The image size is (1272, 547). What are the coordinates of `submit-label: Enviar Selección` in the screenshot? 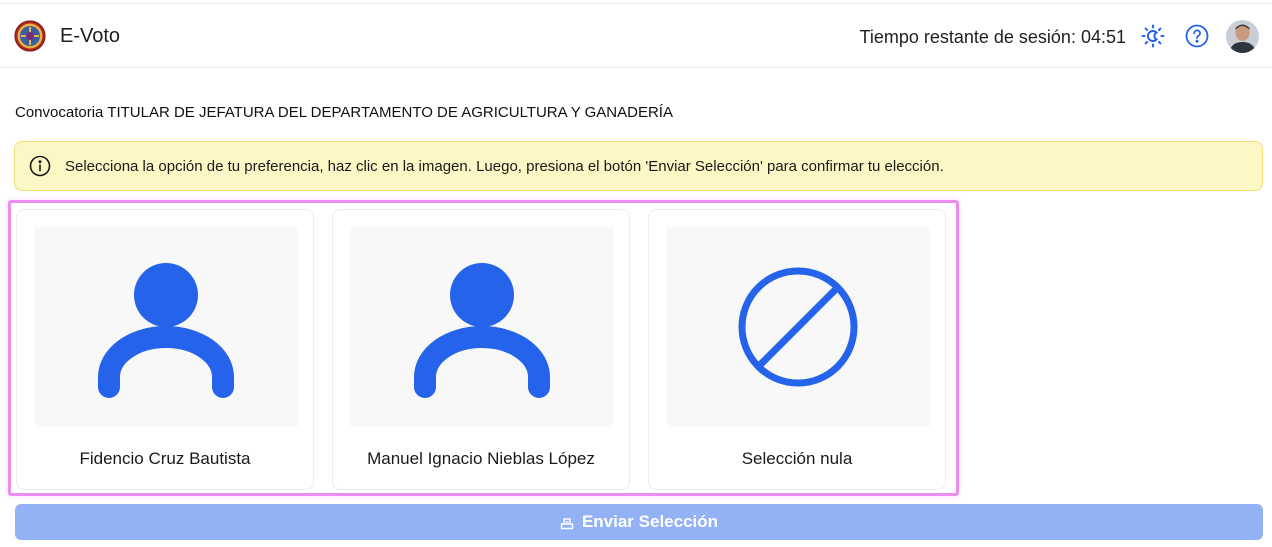 It's located at (650, 521).